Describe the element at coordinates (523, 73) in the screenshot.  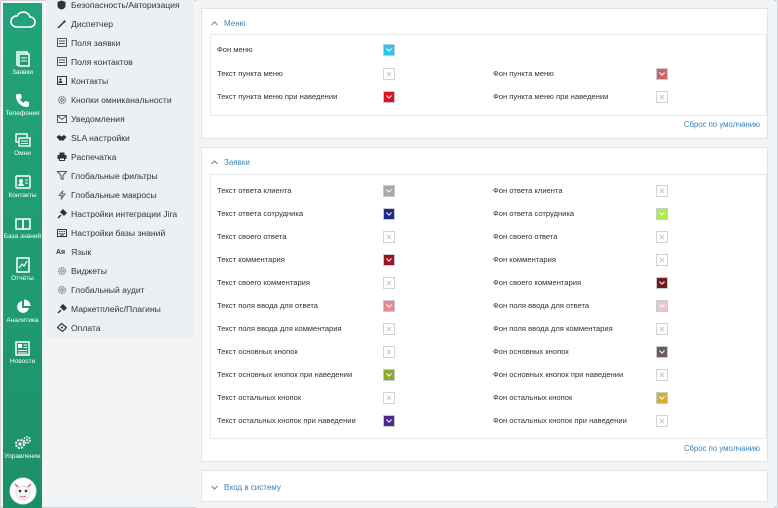
I see `color-setting-label: Фон пункта меню` at that location.